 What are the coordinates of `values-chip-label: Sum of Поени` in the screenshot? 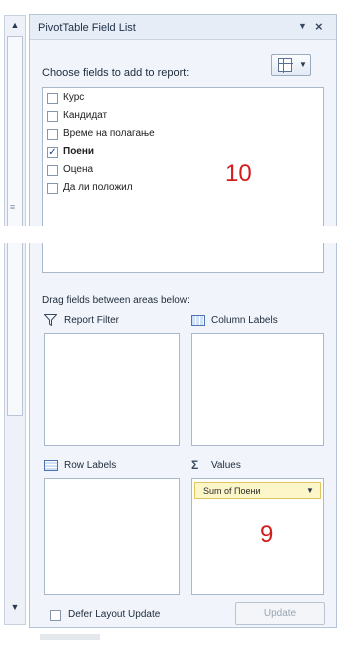 It's located at (232, 491).